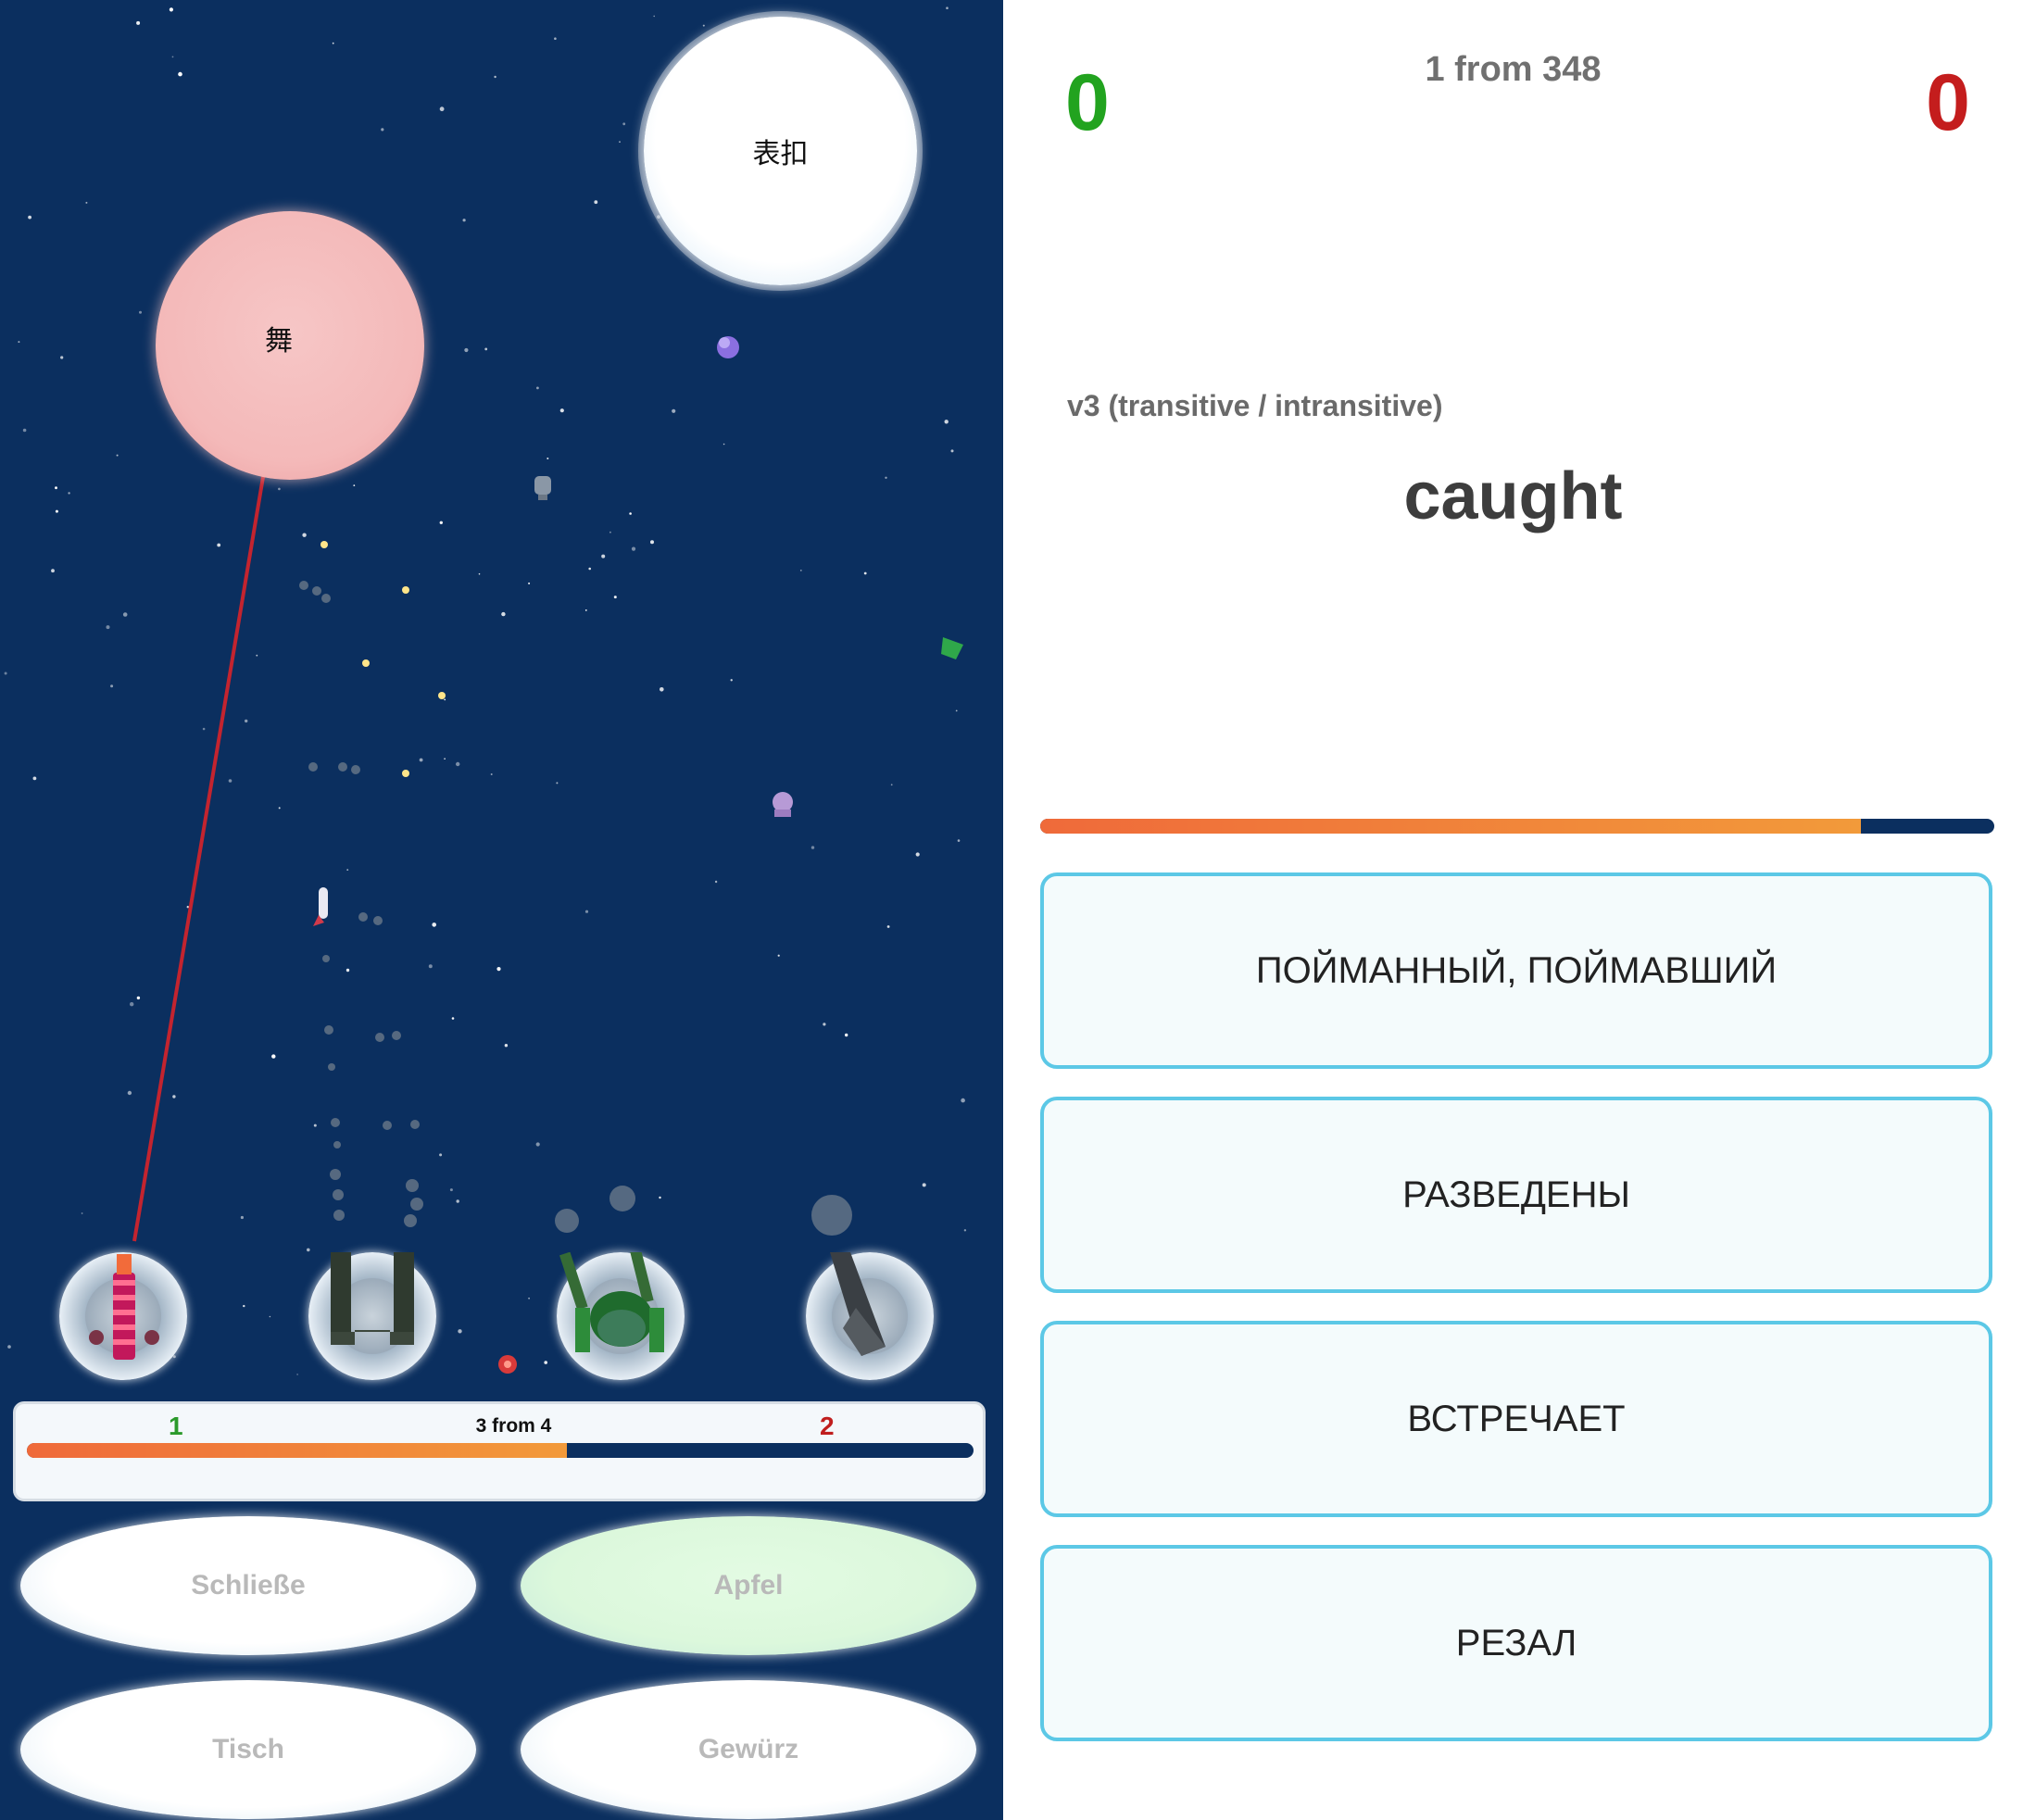 The height and width of the screenshot is (1820, 2023). Describe the element at coordinates (373, 1298) in the screenshot. I see `twin-cannon-turret-icon` at that location.